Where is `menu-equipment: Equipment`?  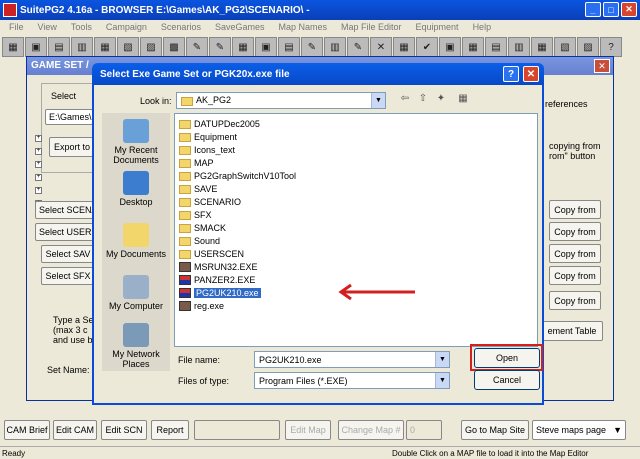 menu-equipment: Equipment is located at coordinates (437, 28).